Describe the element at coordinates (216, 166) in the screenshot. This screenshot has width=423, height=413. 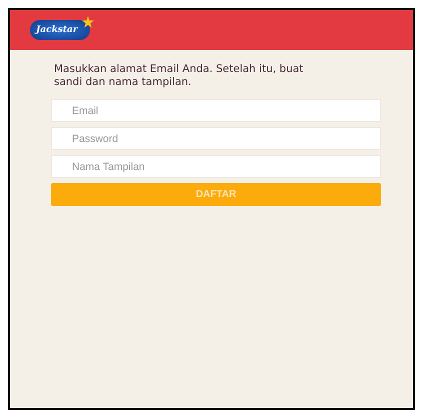
I see `input-field: Nama Tampilan` at that location.